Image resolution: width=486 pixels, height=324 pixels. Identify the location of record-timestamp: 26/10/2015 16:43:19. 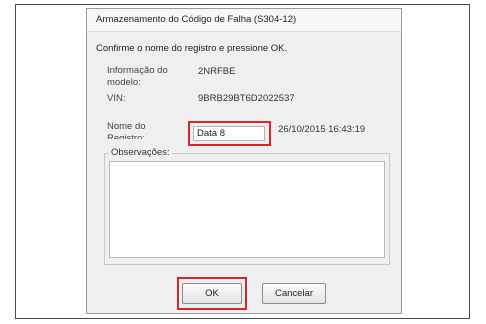
(322, 129).